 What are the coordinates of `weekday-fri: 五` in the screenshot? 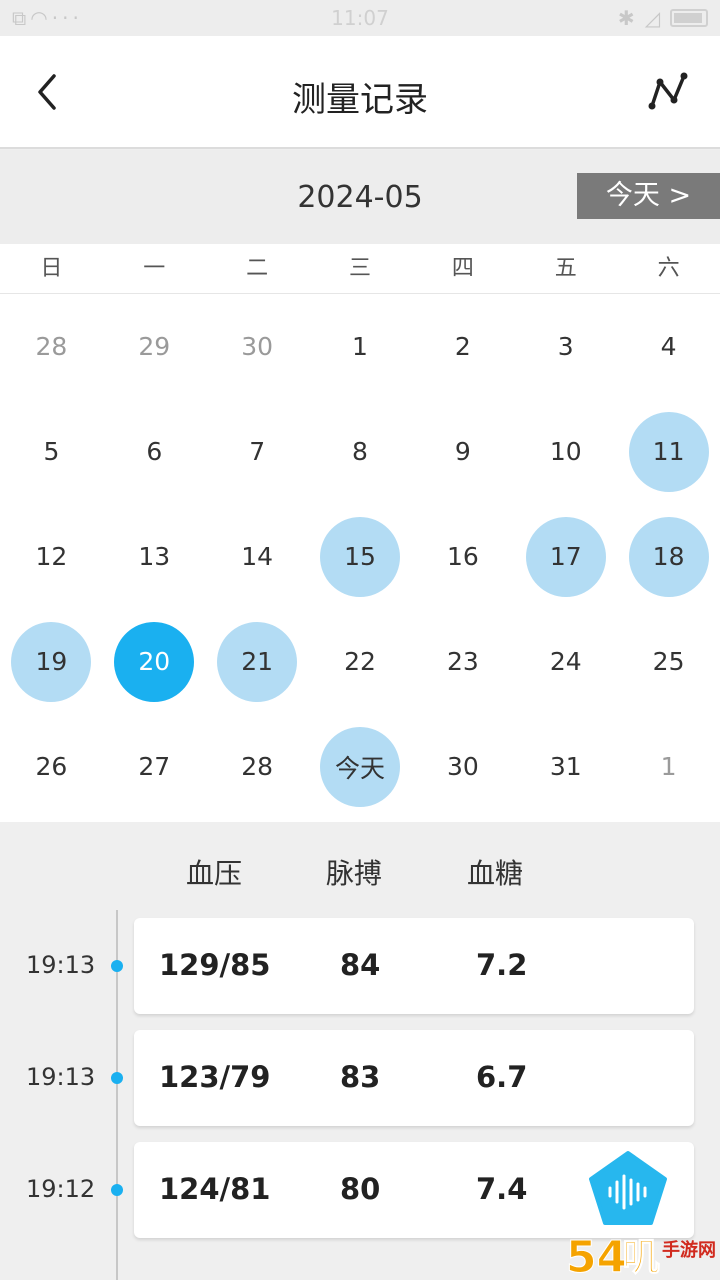 It's located at (565, 268).